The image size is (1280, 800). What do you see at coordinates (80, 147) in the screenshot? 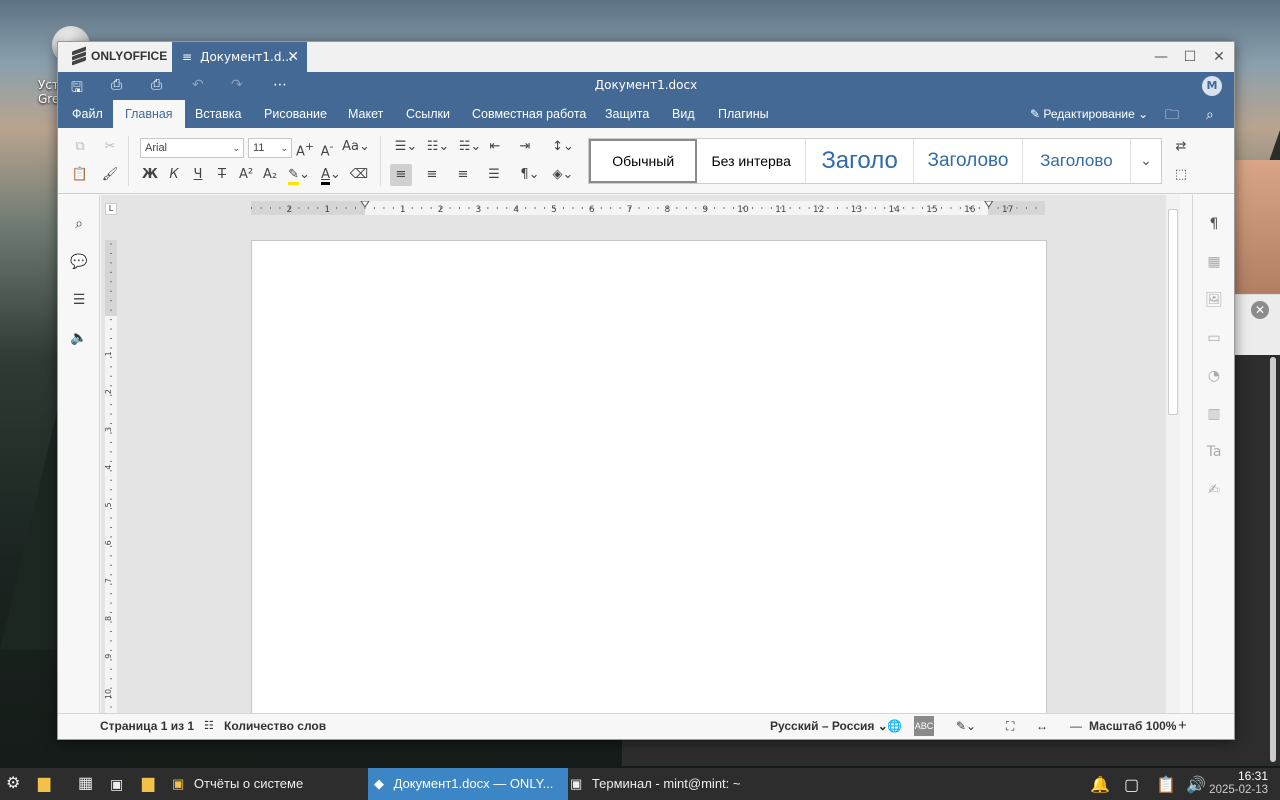
I see `copy-icon: ⧉` at bounding box center [80, 147].